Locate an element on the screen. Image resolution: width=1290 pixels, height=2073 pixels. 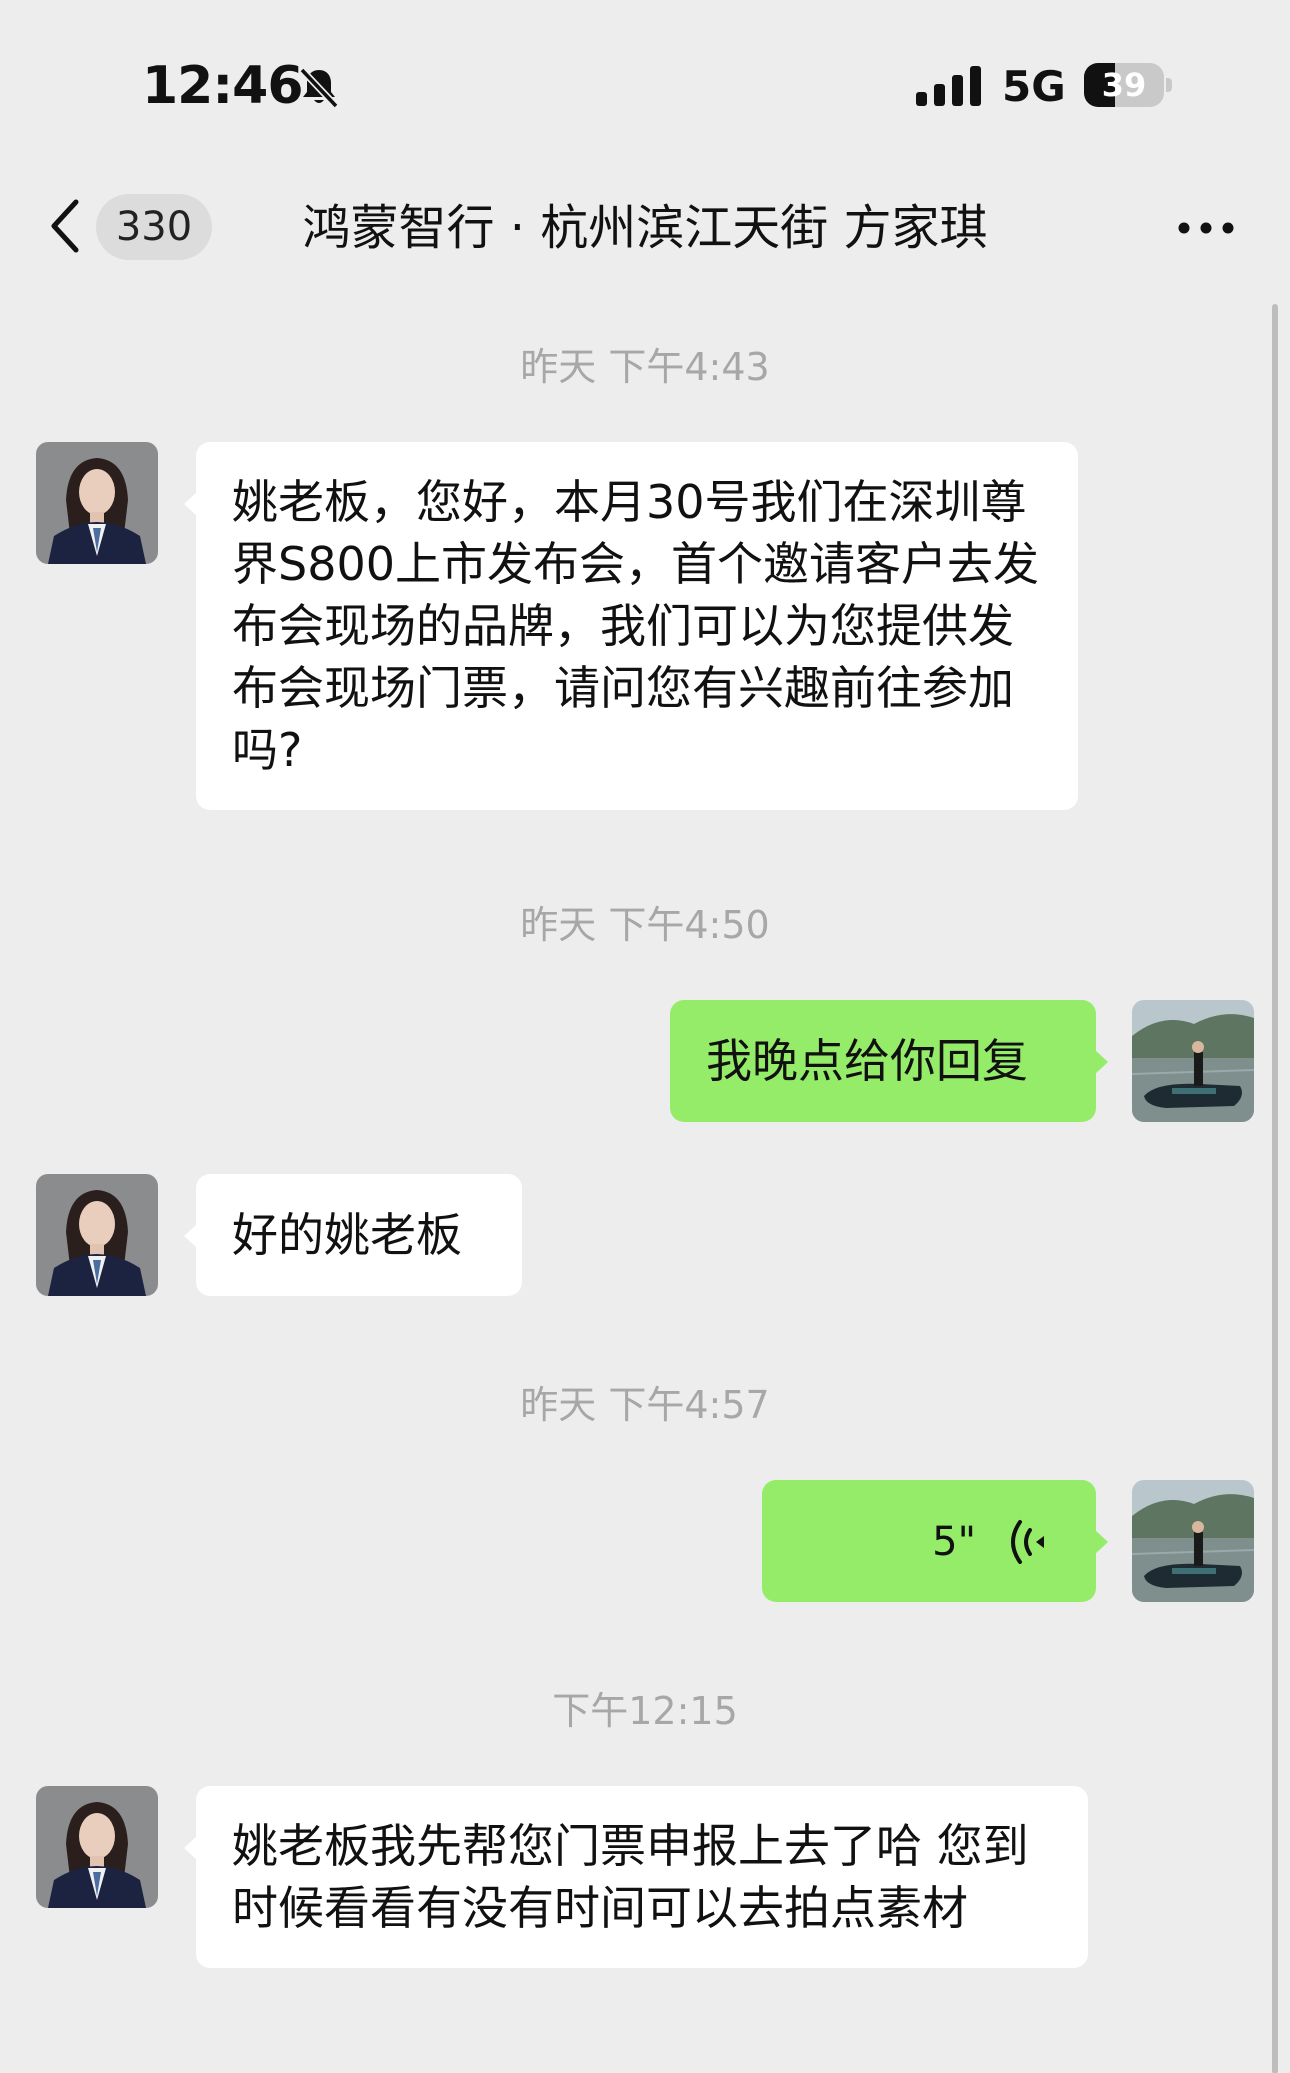
network-type: 5G is located at coordinates (1034, 86).